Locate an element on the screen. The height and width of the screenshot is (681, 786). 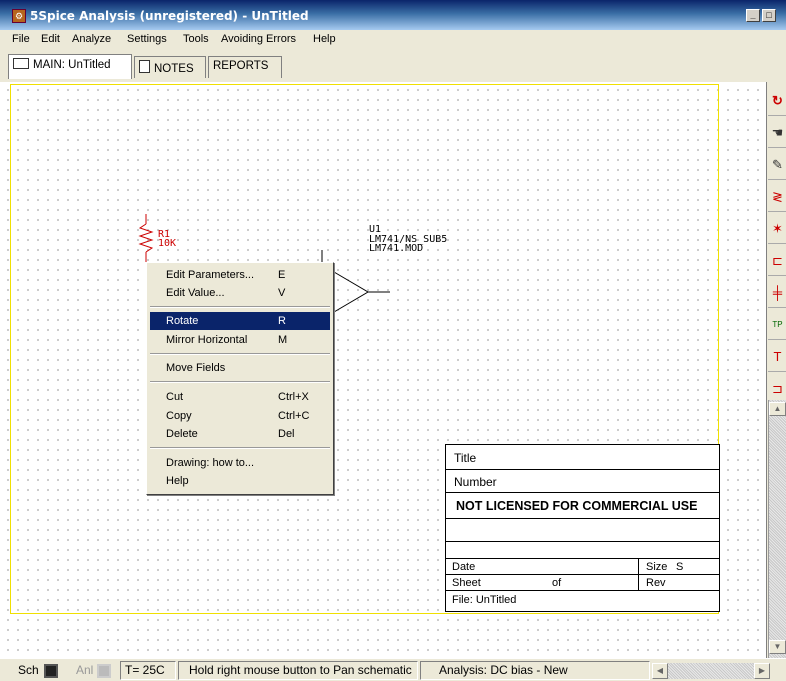
menu-edit: Edit is located at coordinates (50, 39).